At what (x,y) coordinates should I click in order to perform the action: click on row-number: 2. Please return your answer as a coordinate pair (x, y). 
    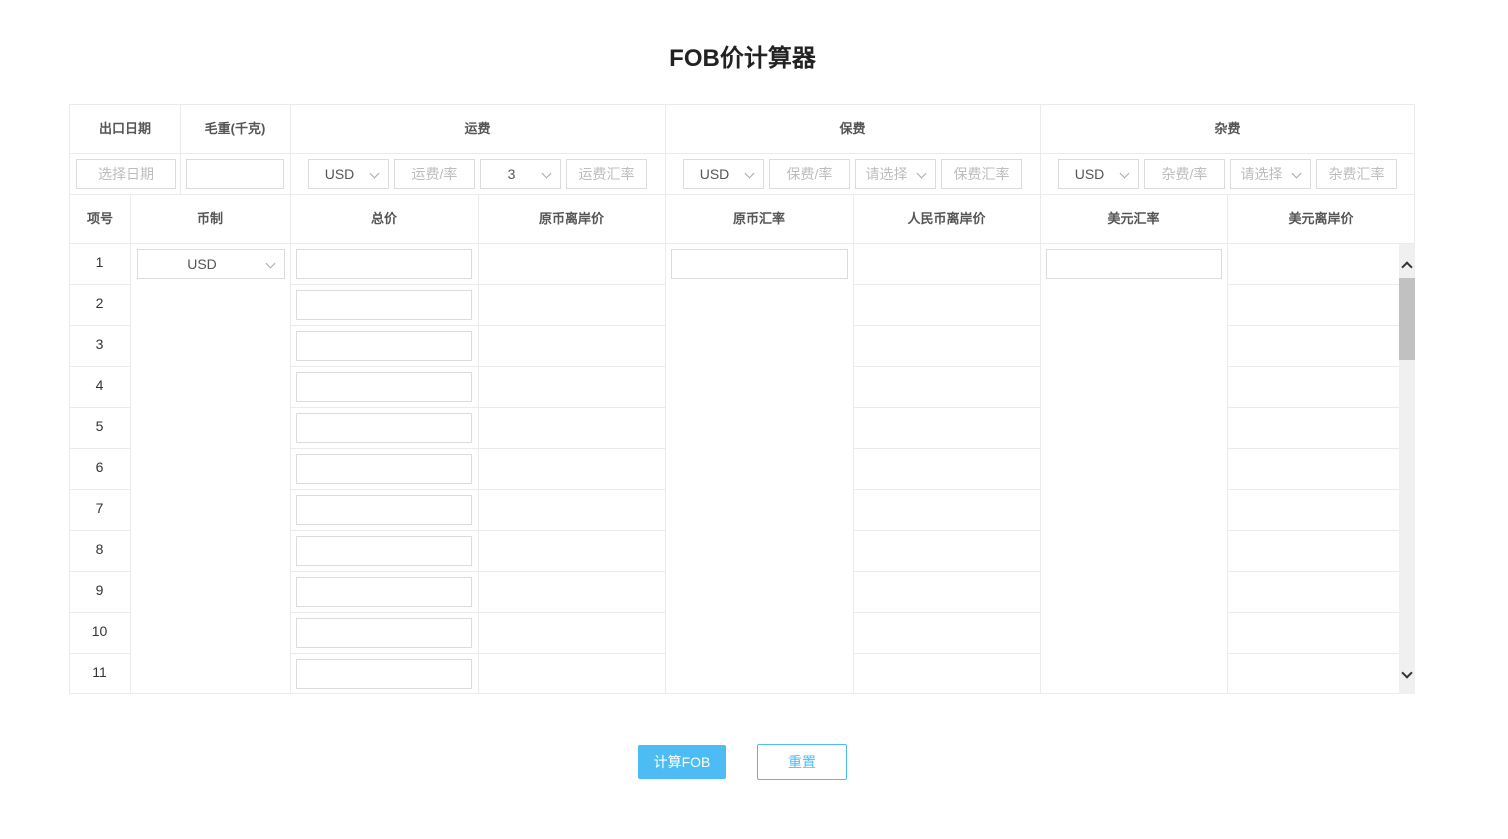
    Looking at the image, I should click on (99, 303).